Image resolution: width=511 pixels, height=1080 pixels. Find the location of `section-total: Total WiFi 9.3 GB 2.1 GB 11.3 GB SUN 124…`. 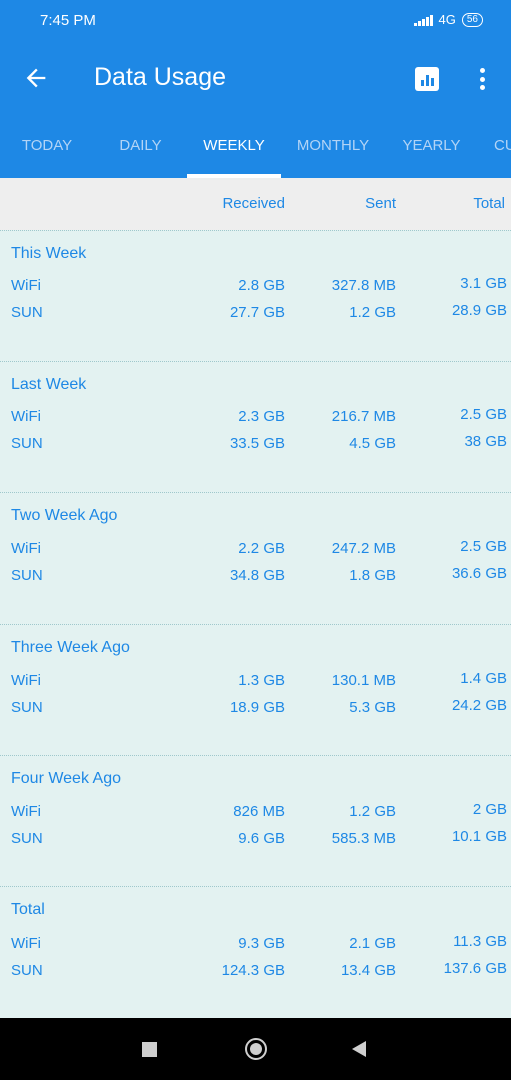

section-total: Total WiFi 9.3 GB 2.1 GB 11.3 GB SUN 124… is located at coordinates (255, 951).